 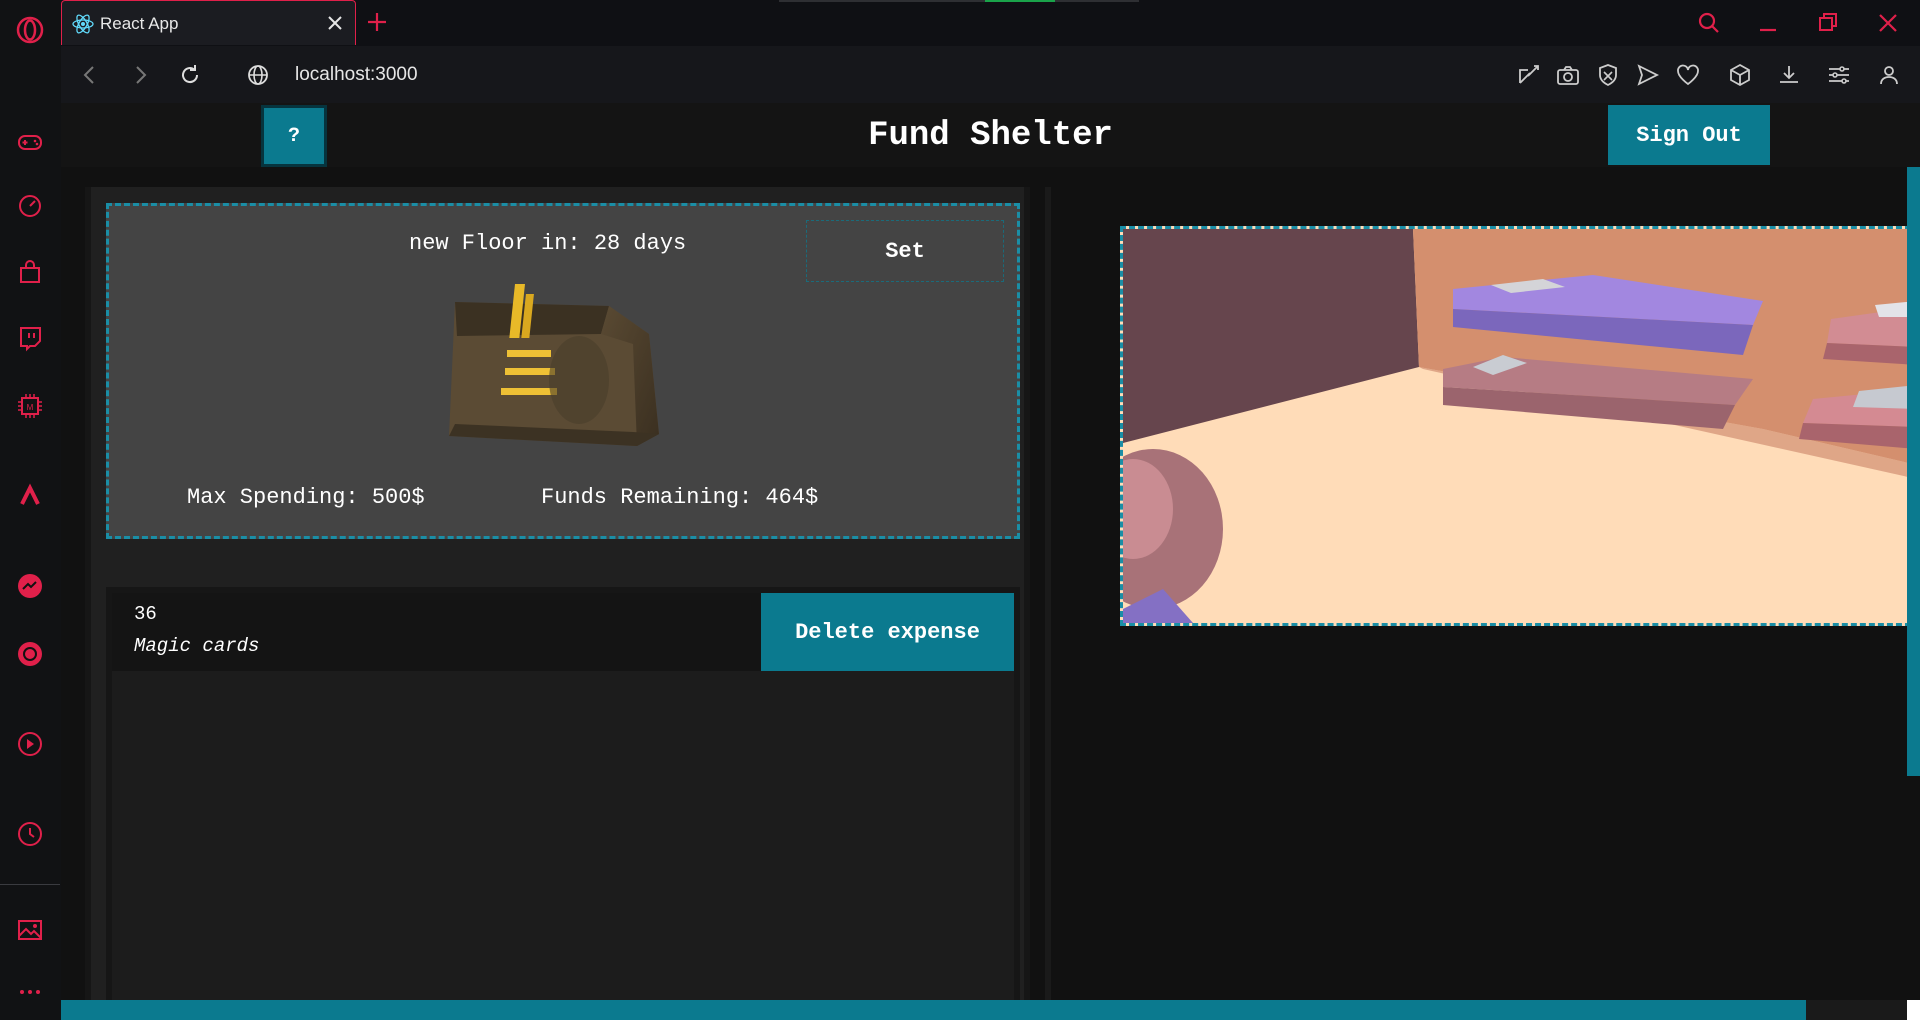 I want to click on sidebar-divider, so click(x=30, y=884).